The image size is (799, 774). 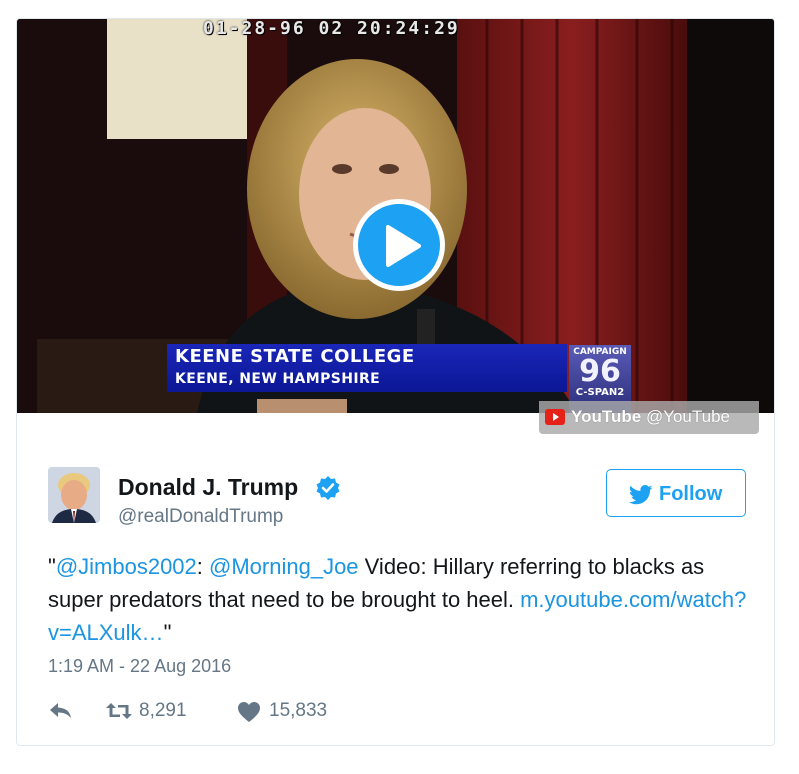 What do you see at coordinates (641, 495) in the screenshot?
I see `twitter-bird-icon` at bounding box center [641, 495].